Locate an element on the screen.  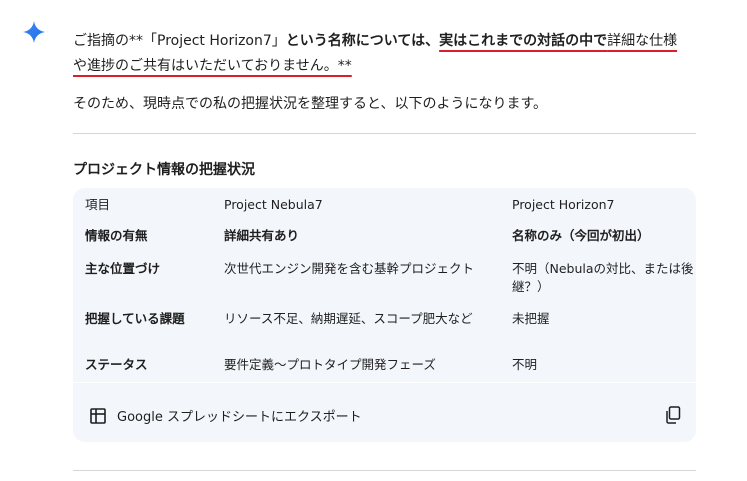
row-label: 把握している課題 is located at coordinates (135, 318).